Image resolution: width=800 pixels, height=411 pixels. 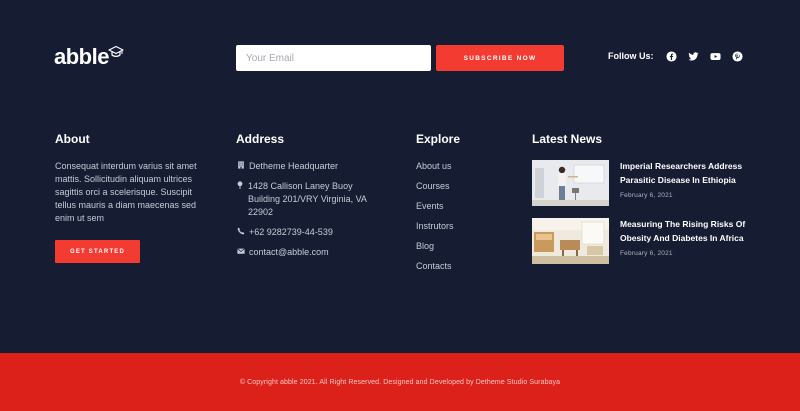 I want to click on pinterest-icon, so click(x=738, y=56).